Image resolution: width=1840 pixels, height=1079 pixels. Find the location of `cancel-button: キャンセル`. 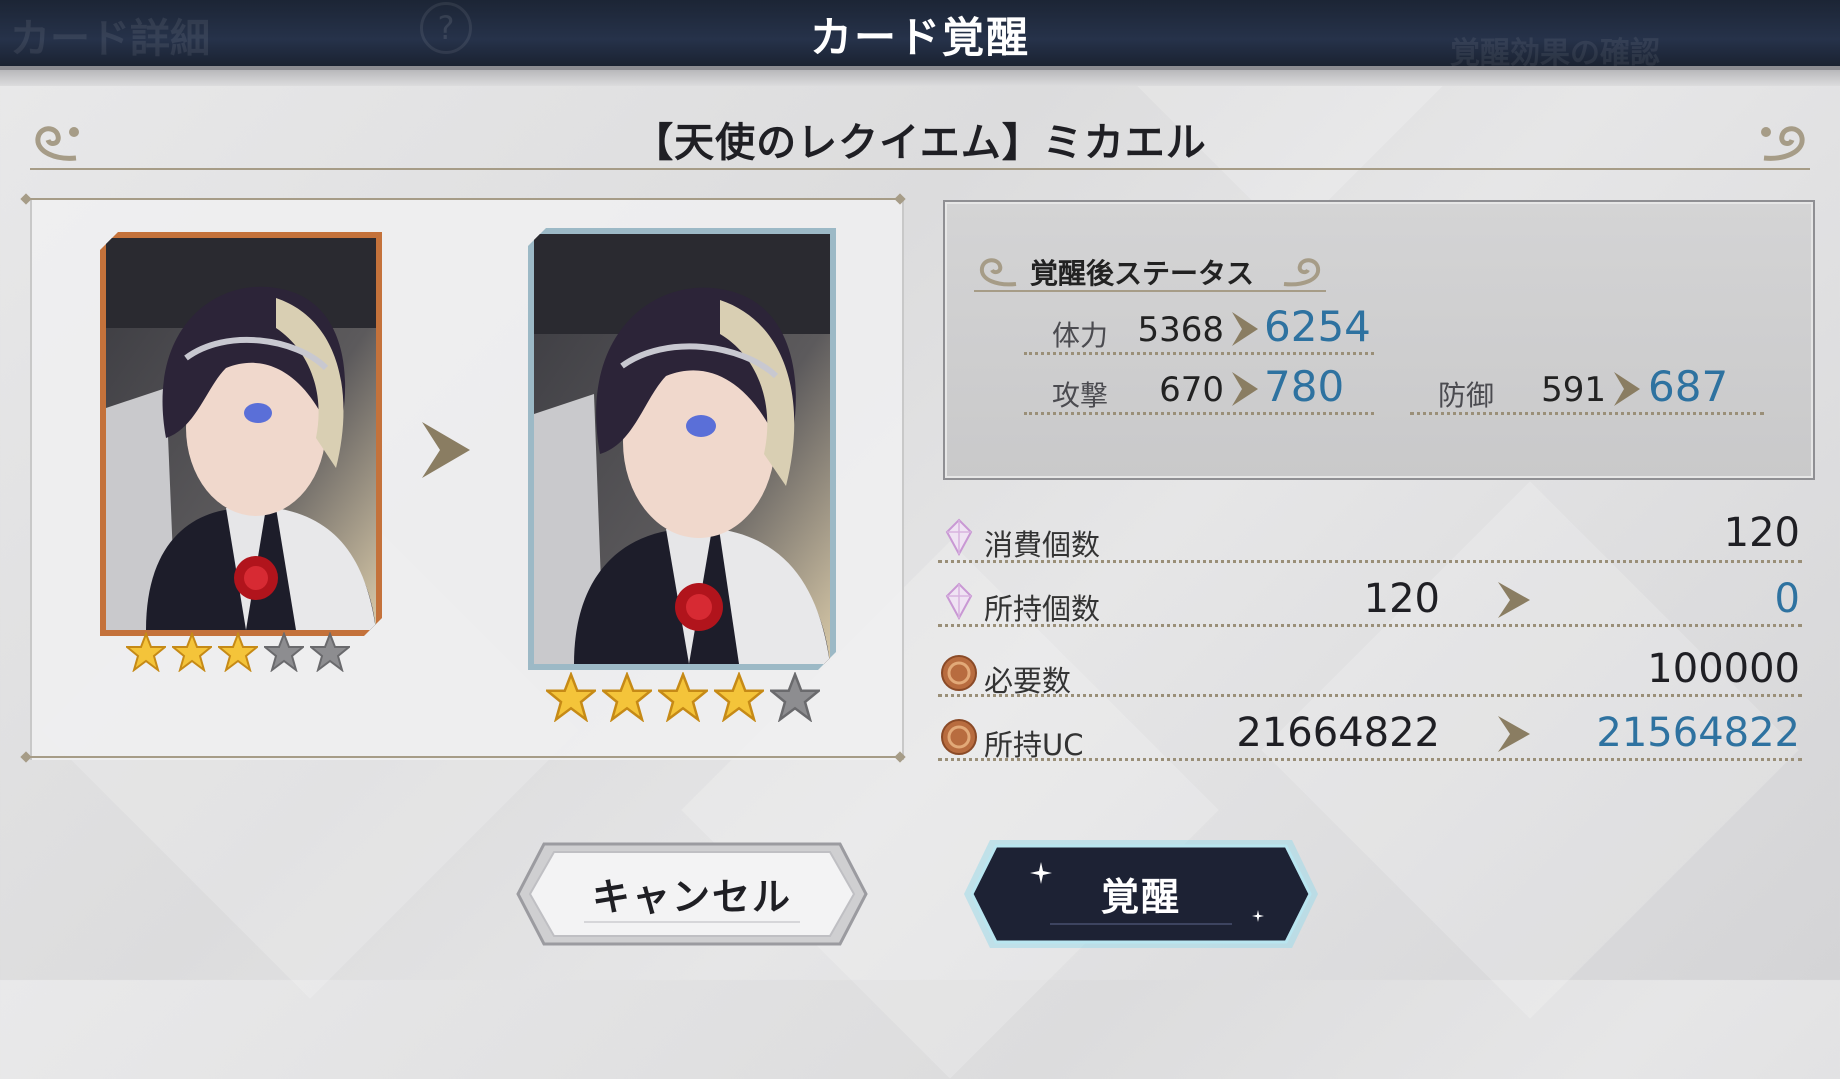

cancel-button: キャンセル is located at coordinates (692, 894).